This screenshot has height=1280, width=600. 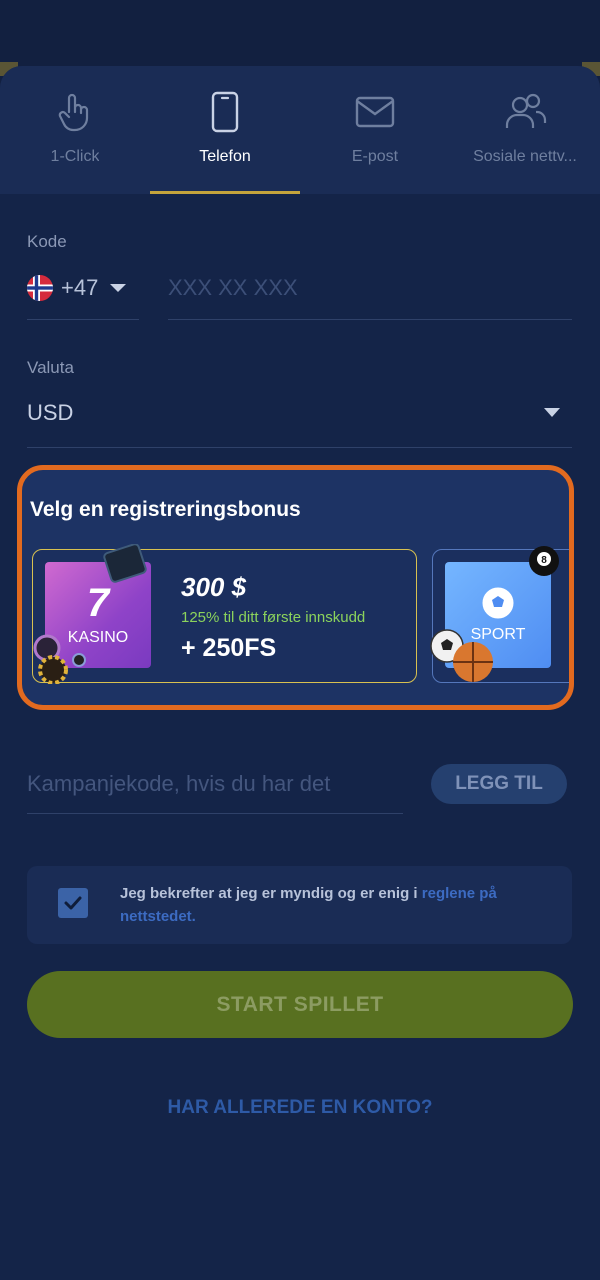 I want to click on tab-label: 1-Click, so click(x=75, y=156).